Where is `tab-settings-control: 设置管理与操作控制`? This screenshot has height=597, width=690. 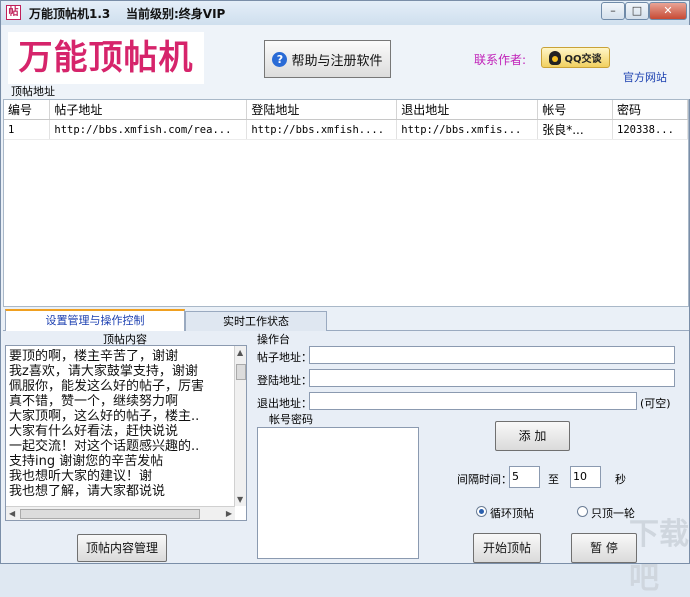 tab-settings-control: 设置管理与操作控制 is located at coordinates (95, 320).